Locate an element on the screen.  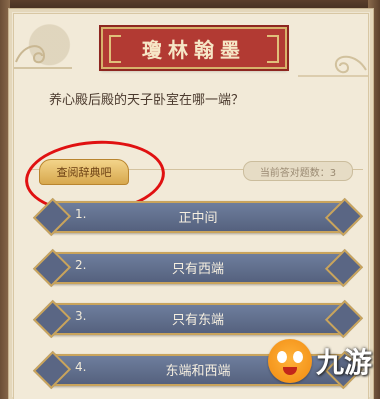
title-banner: 瓊林翰墨 is located at coordinates (194, 48).